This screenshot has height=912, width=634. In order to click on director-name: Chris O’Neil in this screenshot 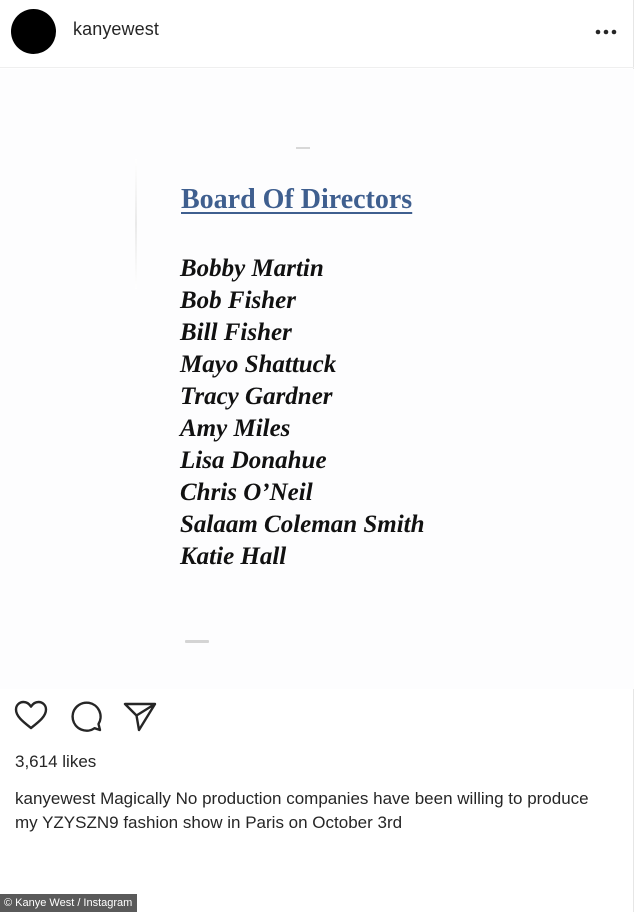, I will do `click(246, 492)`.